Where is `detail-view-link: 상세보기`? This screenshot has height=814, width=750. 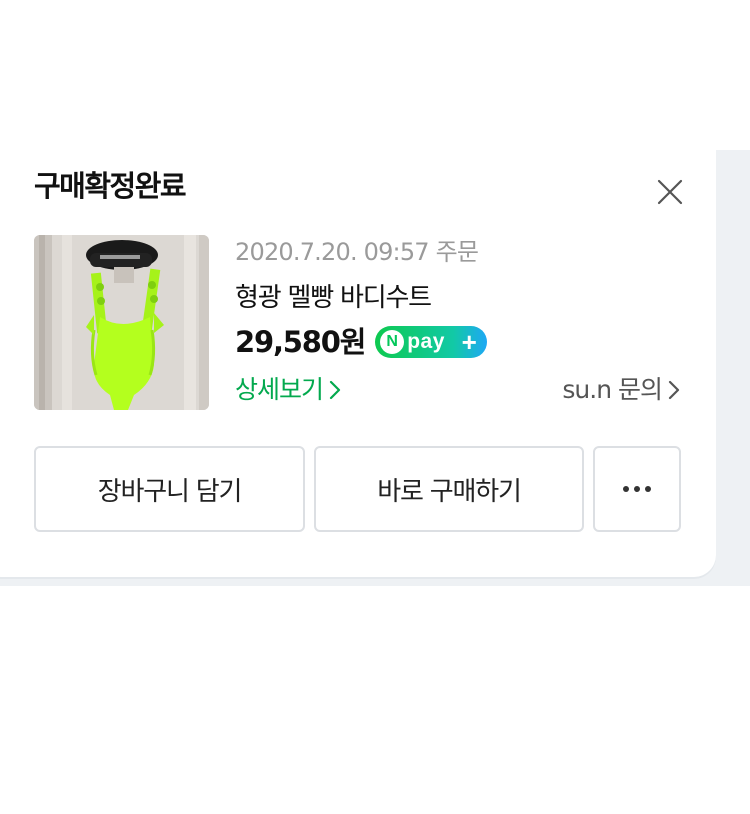
detail-view-link: 상세보기 is located at coordinates (288, 390).